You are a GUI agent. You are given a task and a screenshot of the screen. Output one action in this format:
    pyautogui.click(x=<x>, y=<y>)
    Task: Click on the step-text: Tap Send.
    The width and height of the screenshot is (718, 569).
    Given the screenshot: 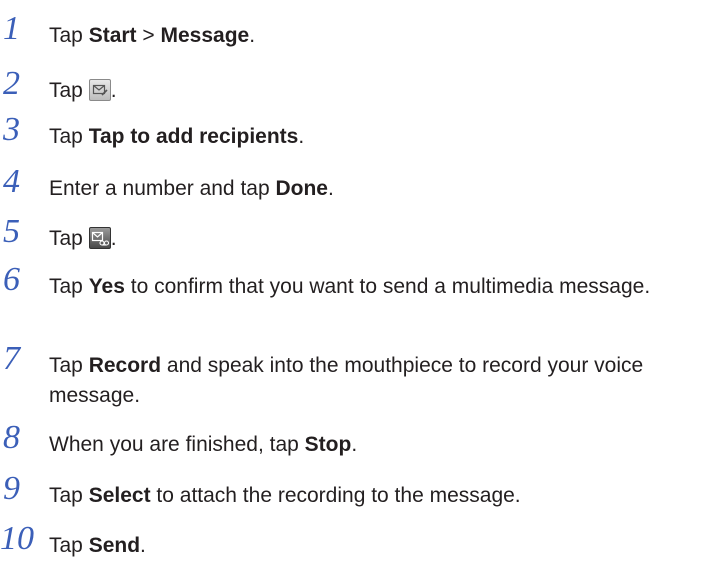 What is the action you would take?
    pyautogui.click(x=97, y=545)
    